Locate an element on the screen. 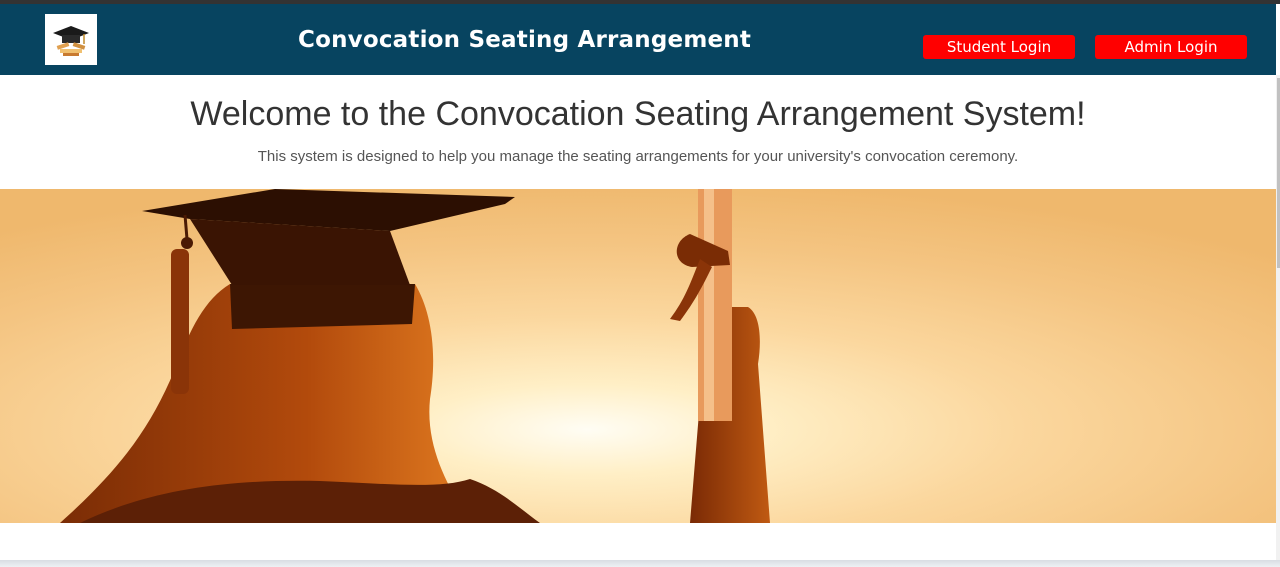  window-bottom-edge is located at coordinates (640, 563).